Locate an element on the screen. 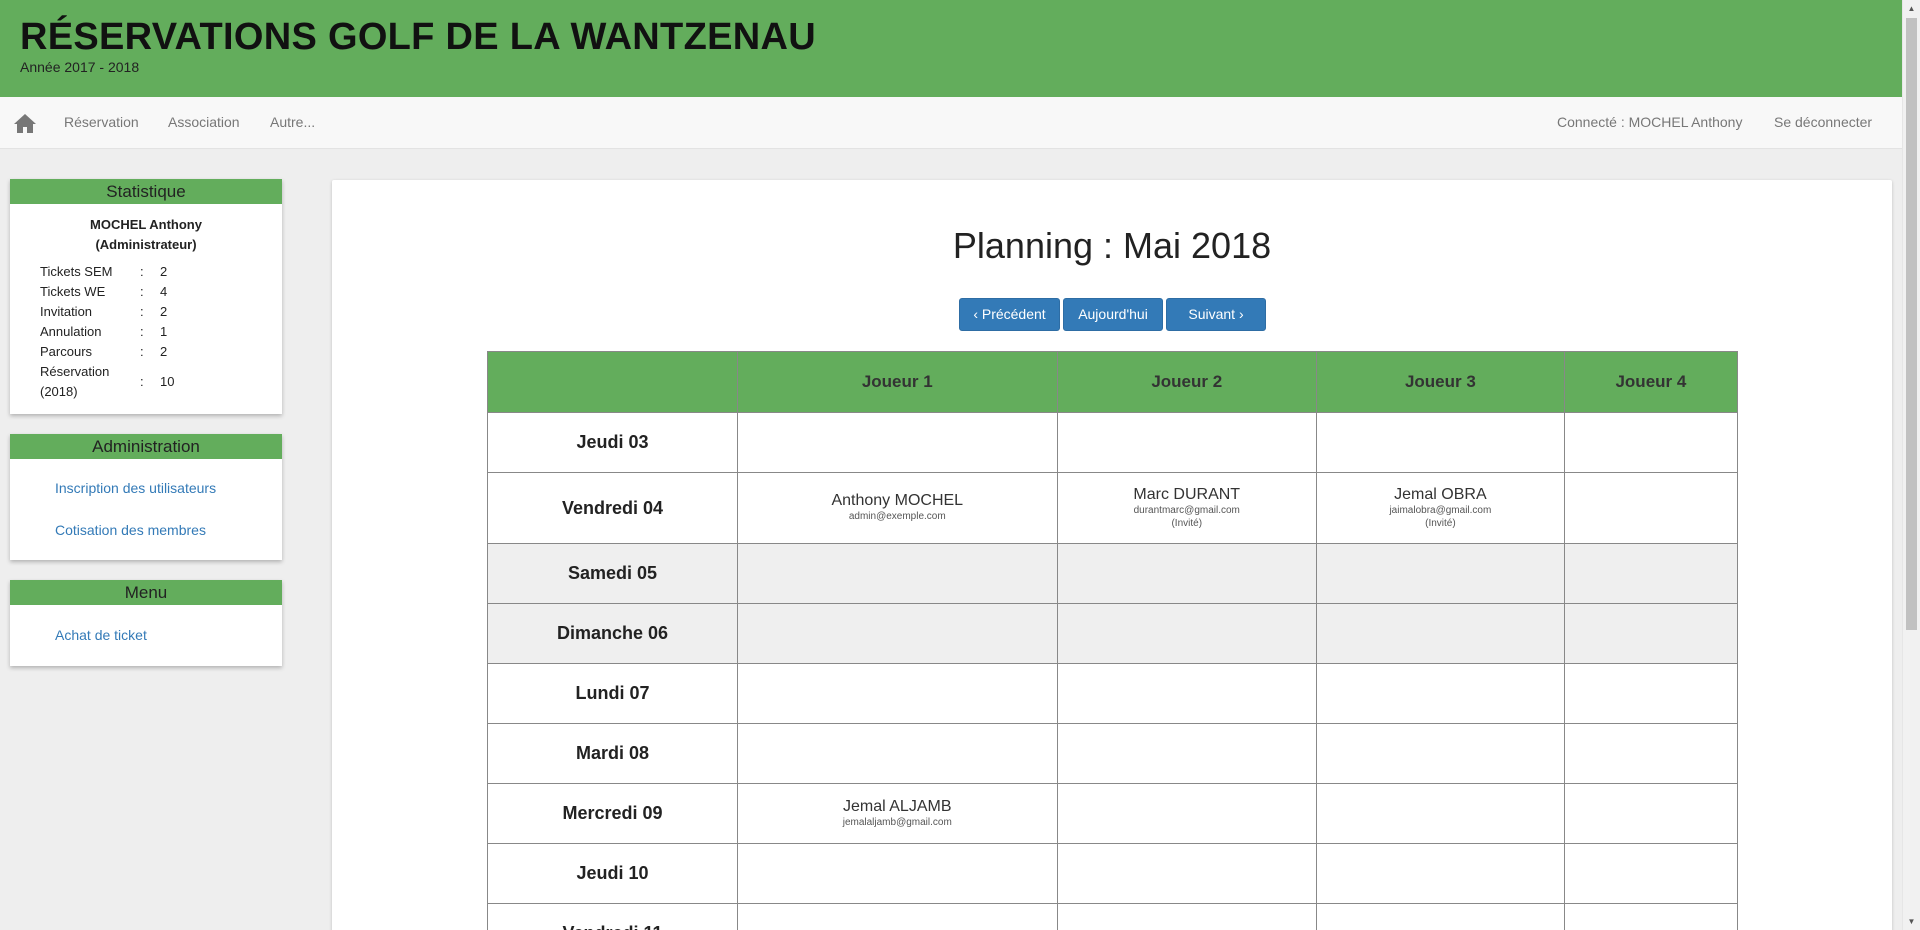  today-button: Aujourd'hui is located at coordinates (1113, 314).